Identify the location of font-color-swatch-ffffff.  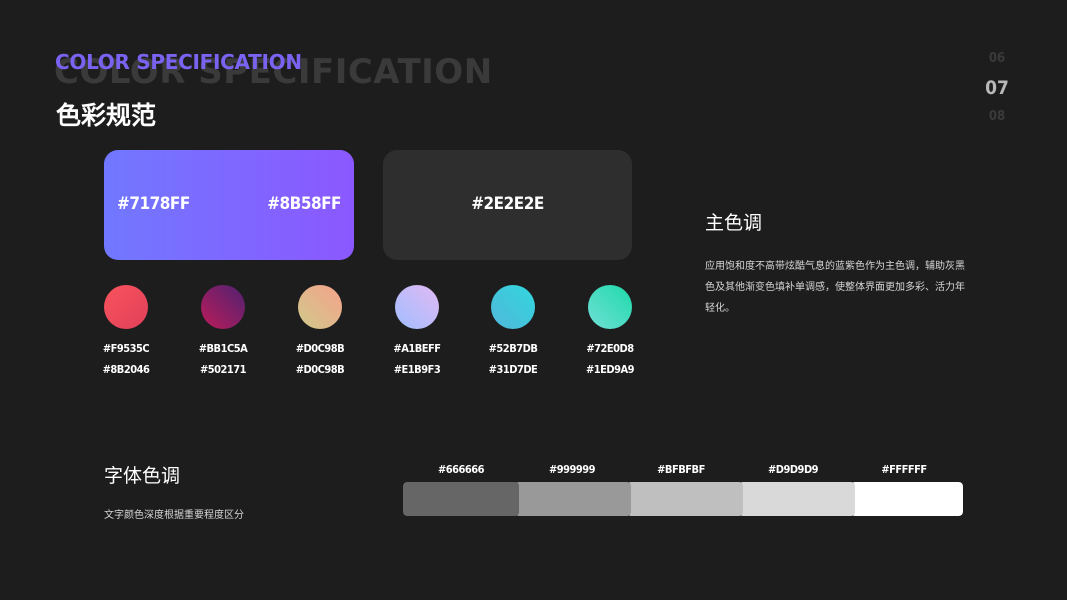
(907, 499).